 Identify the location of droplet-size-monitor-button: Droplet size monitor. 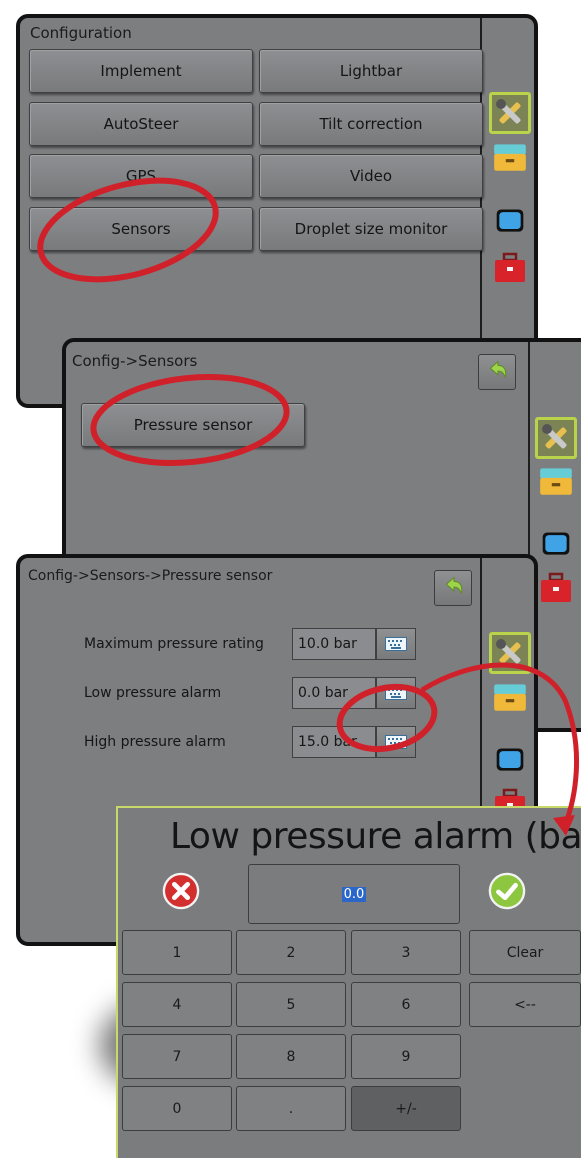
(371, 229).